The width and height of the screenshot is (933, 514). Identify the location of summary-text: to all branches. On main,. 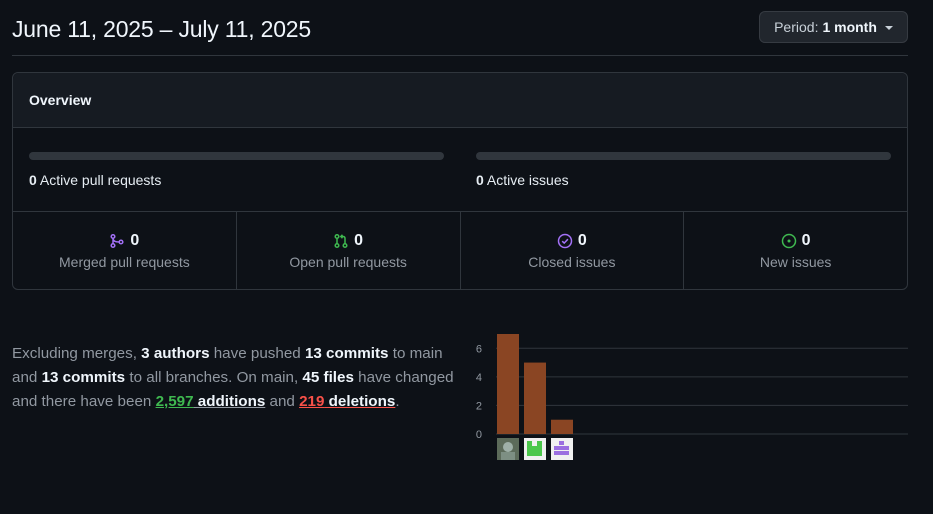
(214, 377).